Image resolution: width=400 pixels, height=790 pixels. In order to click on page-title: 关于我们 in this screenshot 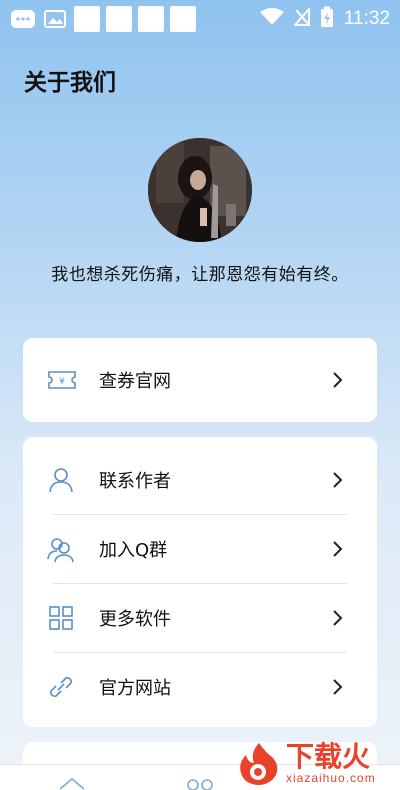, I will do `click(70, 83)`.